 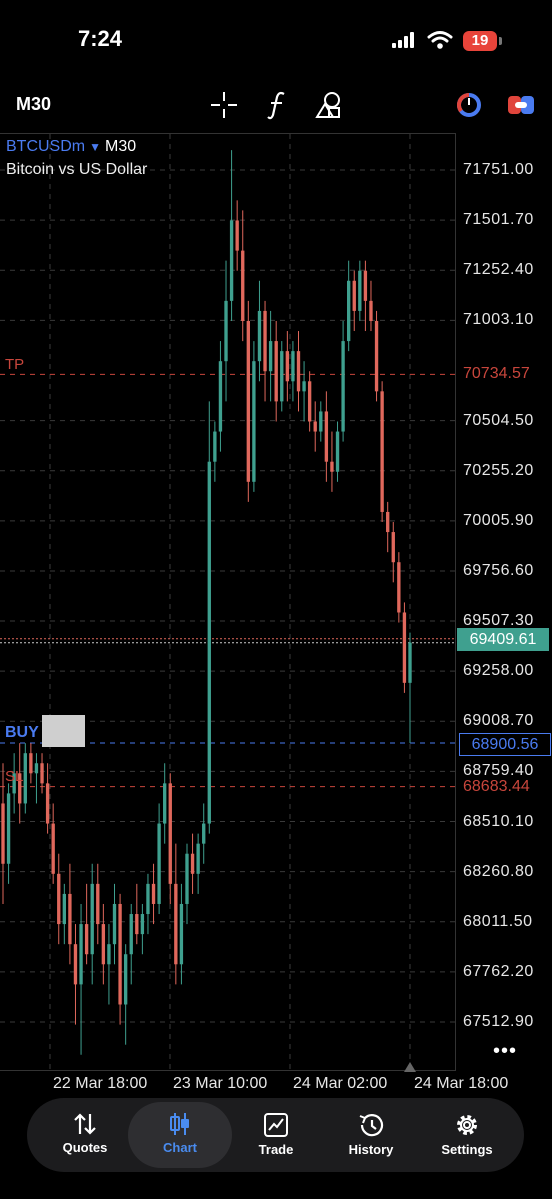 What do you see at coordinates (469, 107) in the screenshot?
I see `trading-signals-icon` at bounding box center [469, 107].